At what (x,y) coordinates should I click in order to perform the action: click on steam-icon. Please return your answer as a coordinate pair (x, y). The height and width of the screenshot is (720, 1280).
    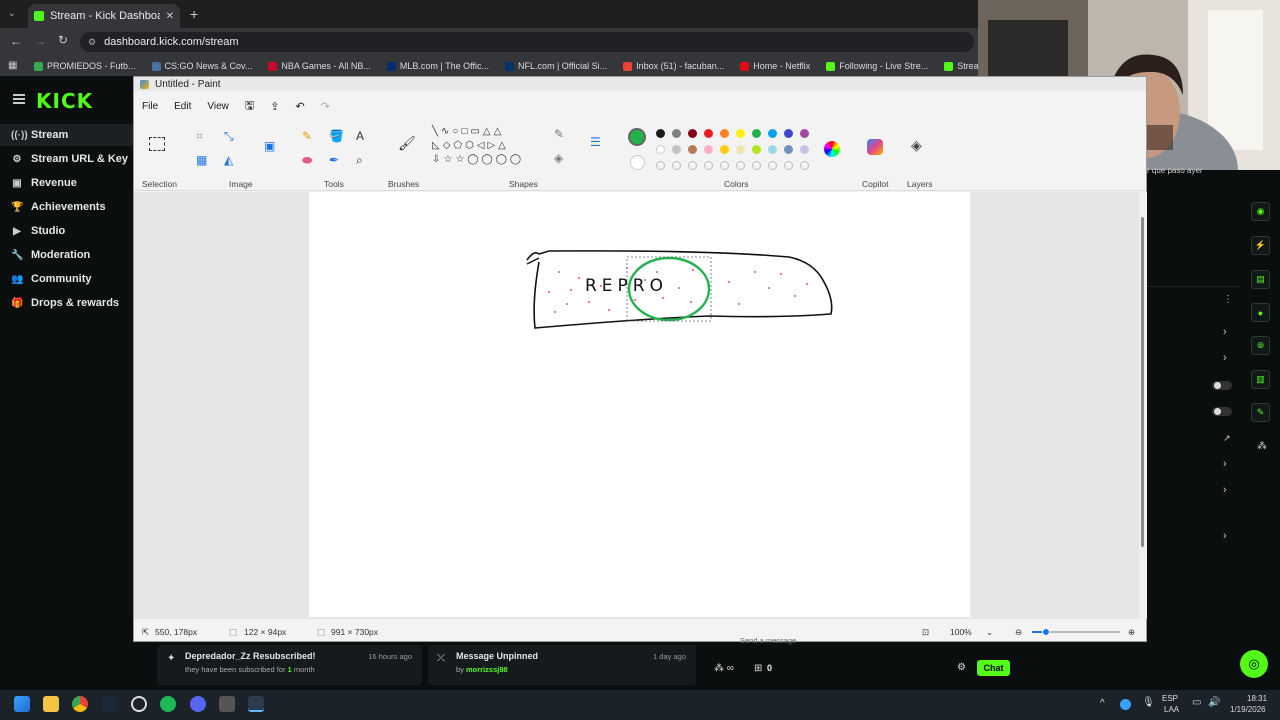
    Looking at the image, I should click on (109, 704).